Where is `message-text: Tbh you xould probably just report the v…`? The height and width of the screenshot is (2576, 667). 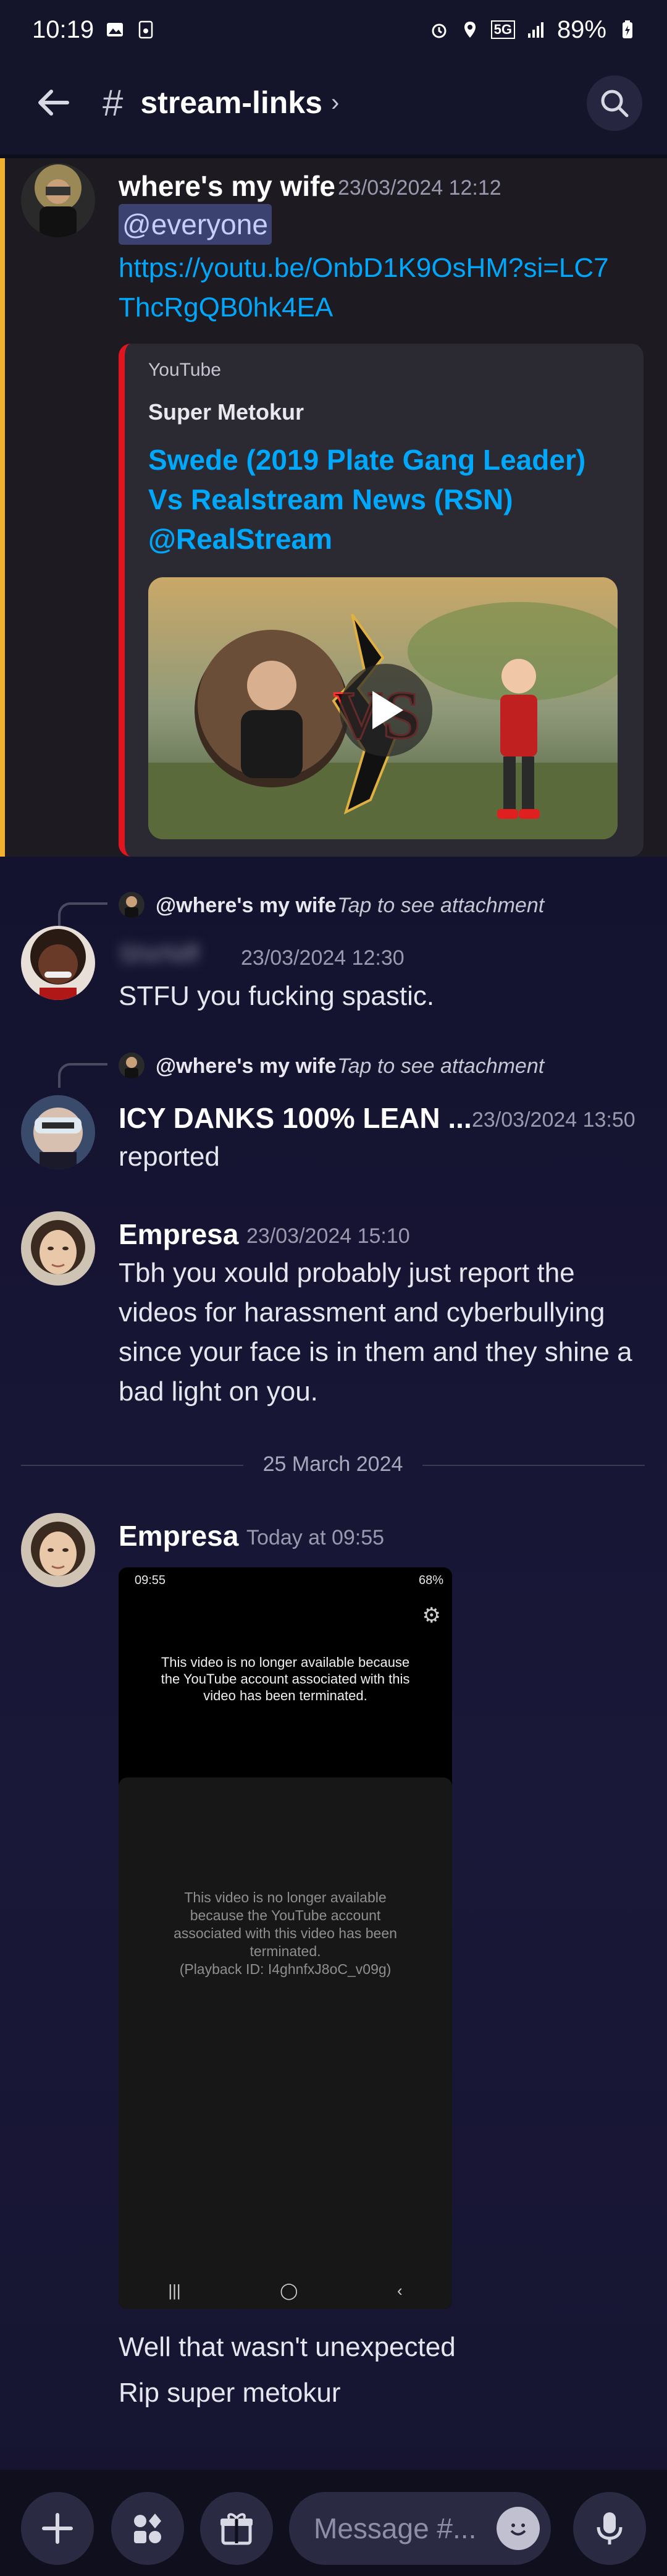
message-text: Tbh you xould probably just report the v… is located at coordinates (375, 1332).